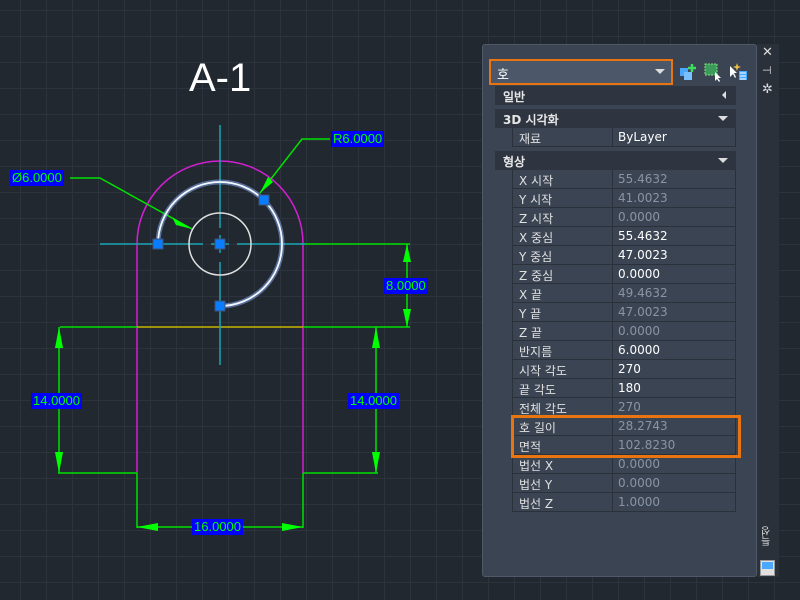 This screenshot has height=600, width=800. What do you see at coordinates (373, 401) in the screenshot?
I see `right-height-dimension: 14.0000` at bounding box center [373, 401].